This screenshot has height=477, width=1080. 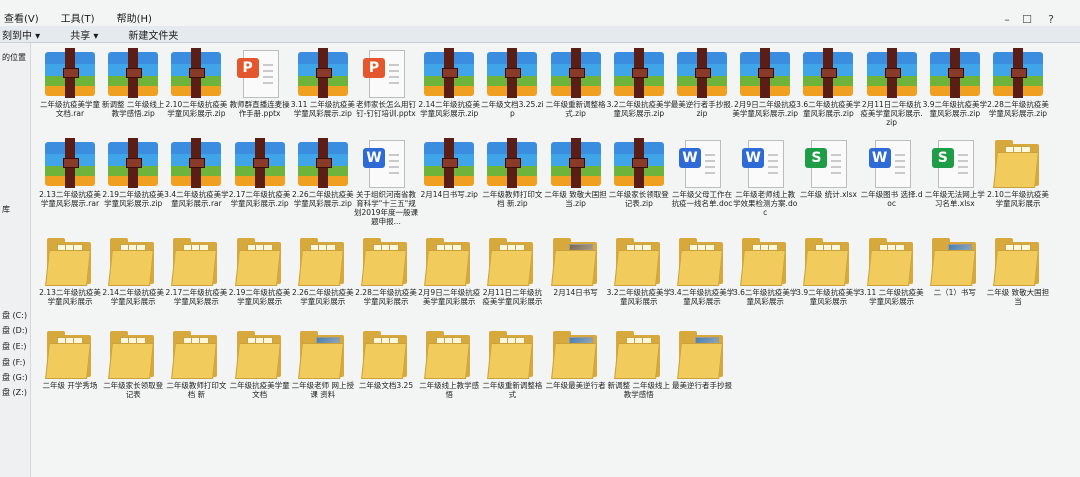 What do you see at coordinates (14, 392) in the screenshot?
I see `sidebar-item: 盘 (Z:)` at bounding box center [14, 392].